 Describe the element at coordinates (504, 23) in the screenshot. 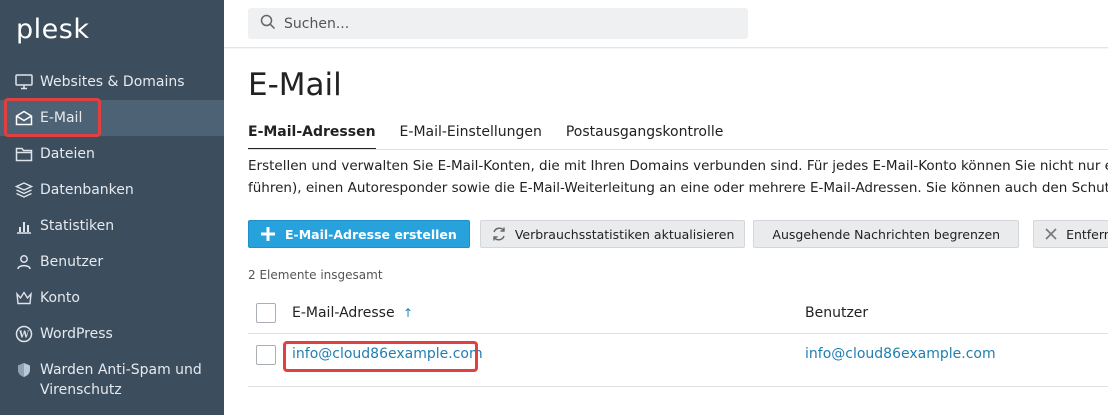

I see `search-input` at that location.